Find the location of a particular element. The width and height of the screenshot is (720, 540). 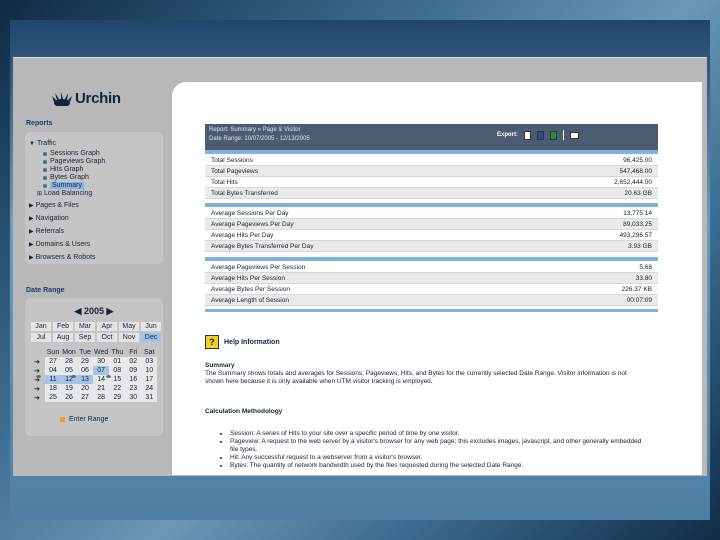

reports-heading: Reports is located at coordinates (39, 123).